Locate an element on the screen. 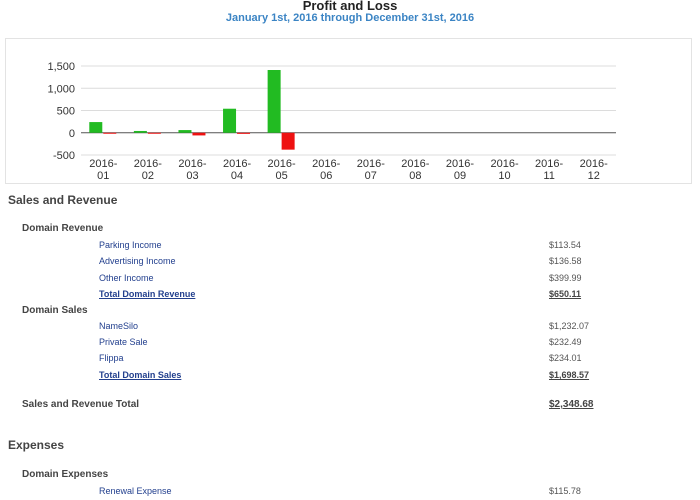  line-item-row: Other Income $399.99 is located at coordinates (350, 280).